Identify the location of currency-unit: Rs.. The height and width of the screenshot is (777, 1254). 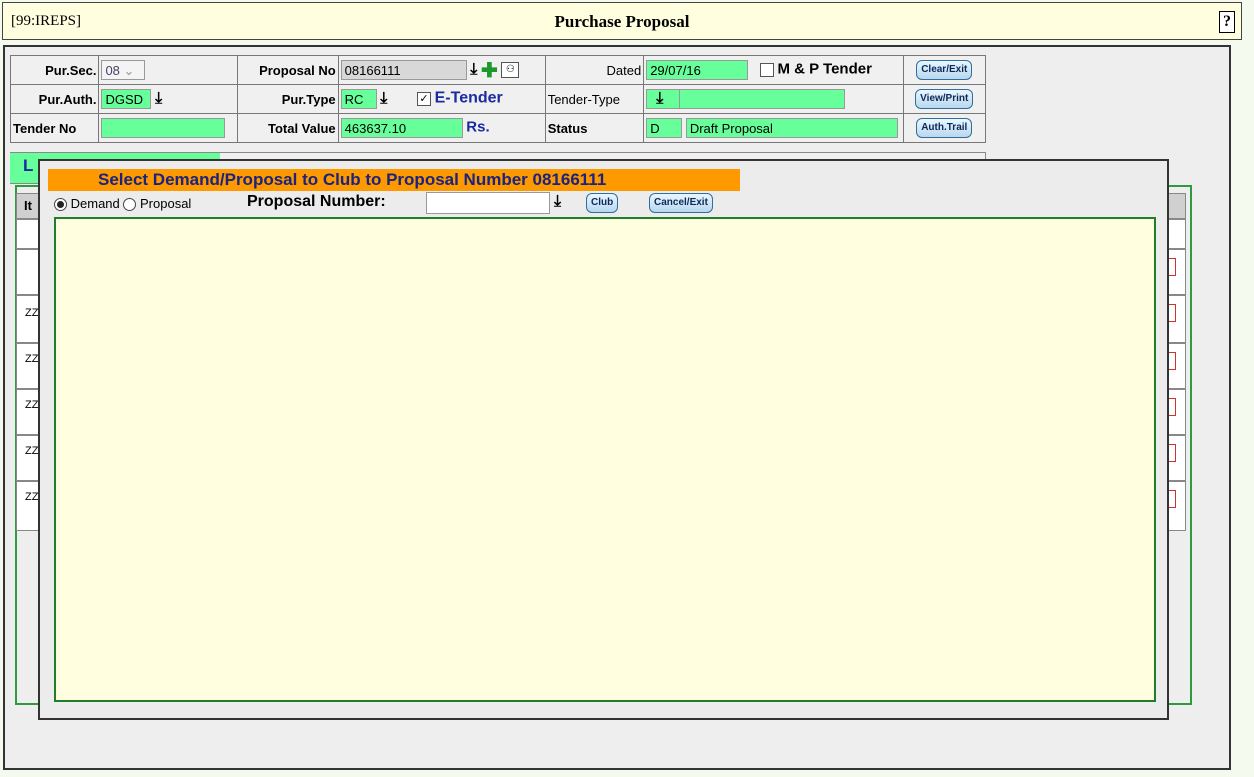
(478, 127).